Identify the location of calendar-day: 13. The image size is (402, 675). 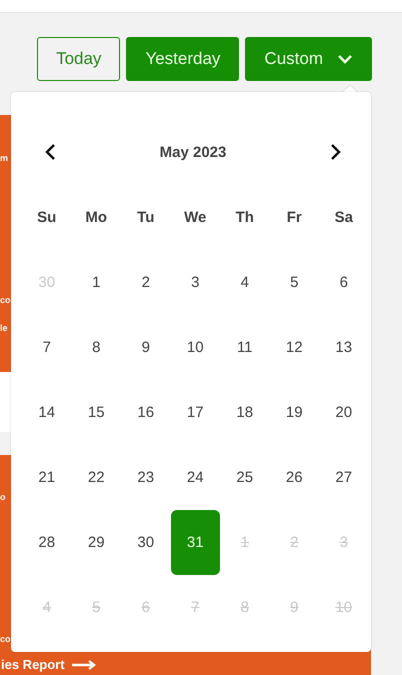
(343, 347).